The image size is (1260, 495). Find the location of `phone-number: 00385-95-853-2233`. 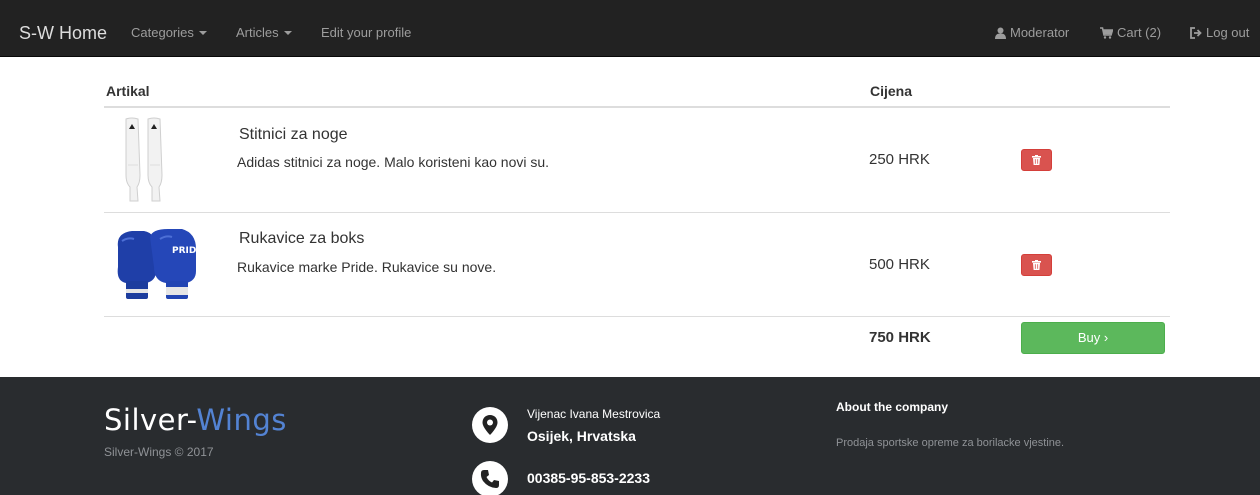

phone-number: 00385-95-853-2233 is located at coordinates (588, 478).